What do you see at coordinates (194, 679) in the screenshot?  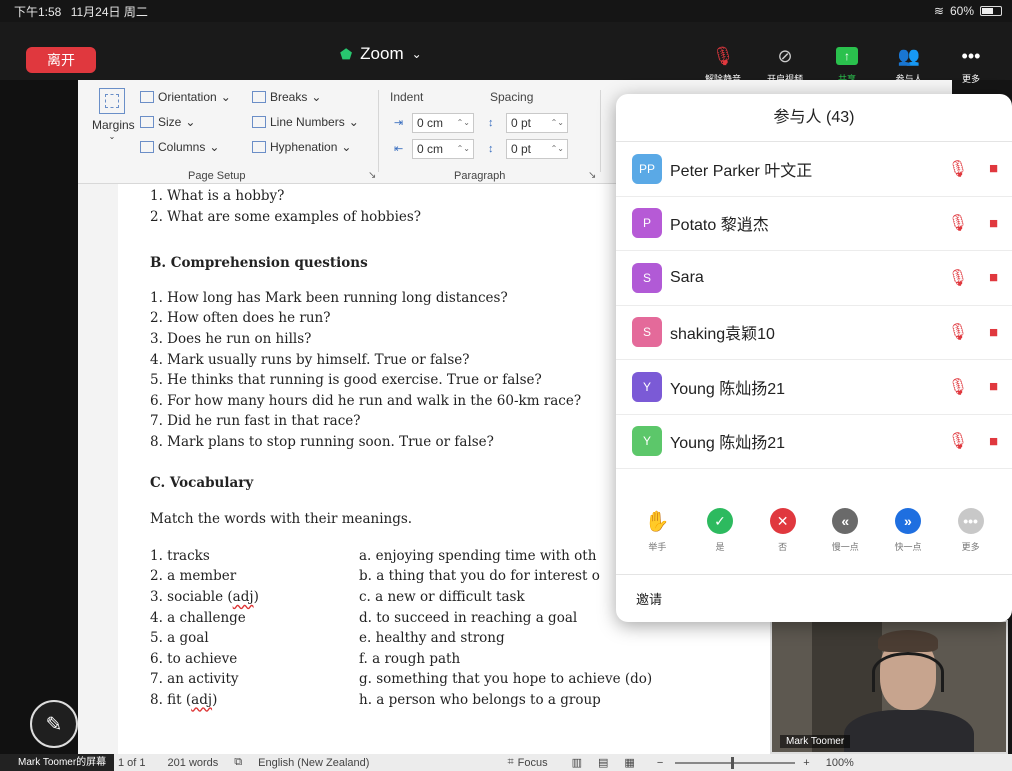 I see `vocab-word: 7. an activity` at bounding box center [194, 679].